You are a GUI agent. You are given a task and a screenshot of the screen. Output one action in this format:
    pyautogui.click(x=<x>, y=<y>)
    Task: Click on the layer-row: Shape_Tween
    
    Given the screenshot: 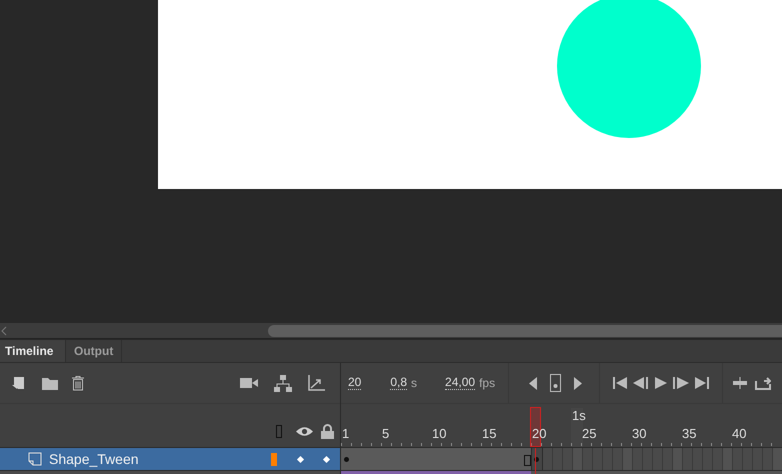 What is the action you would take?
    pyautogui.click(x=170, y=458)
    